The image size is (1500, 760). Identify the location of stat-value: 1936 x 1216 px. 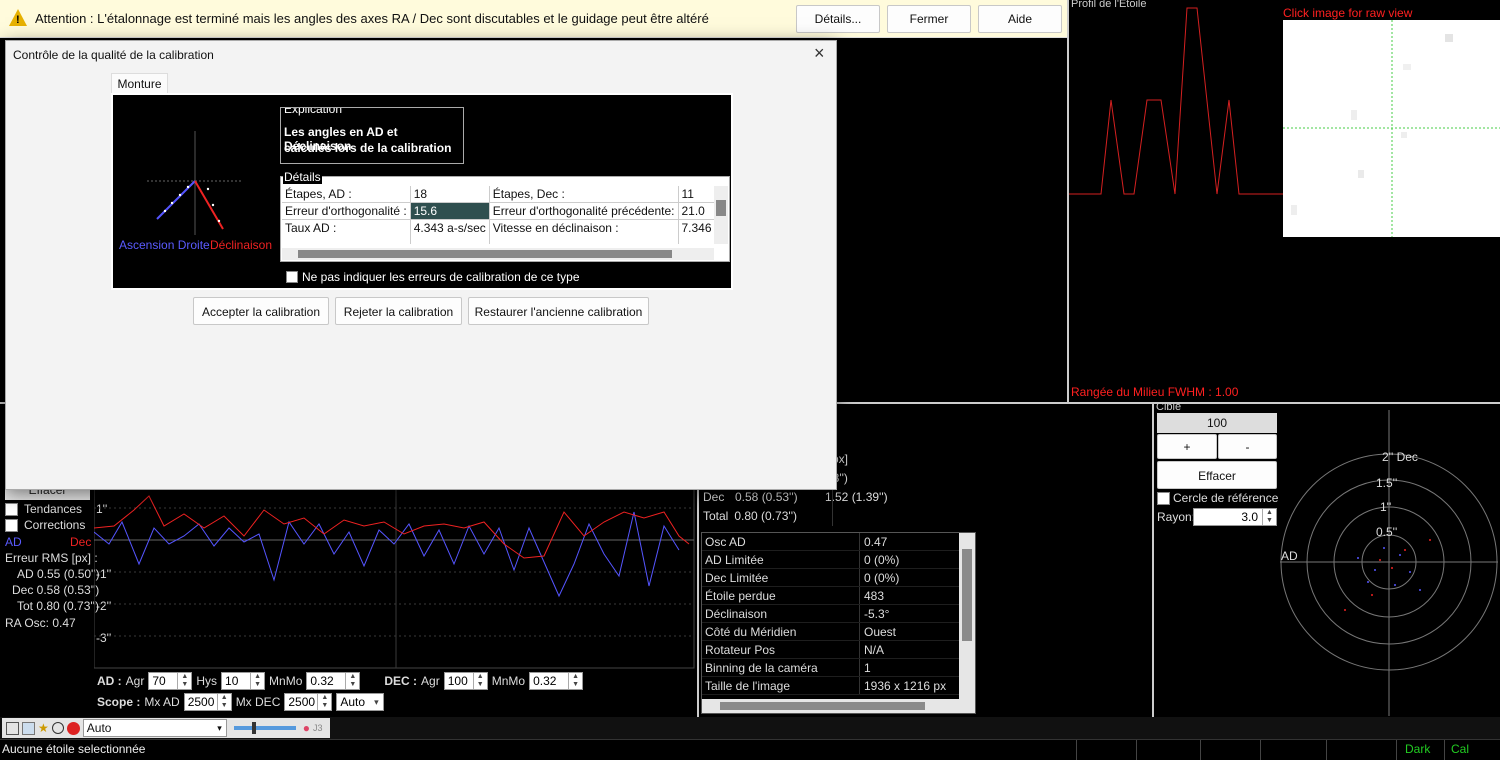
(905, 686).